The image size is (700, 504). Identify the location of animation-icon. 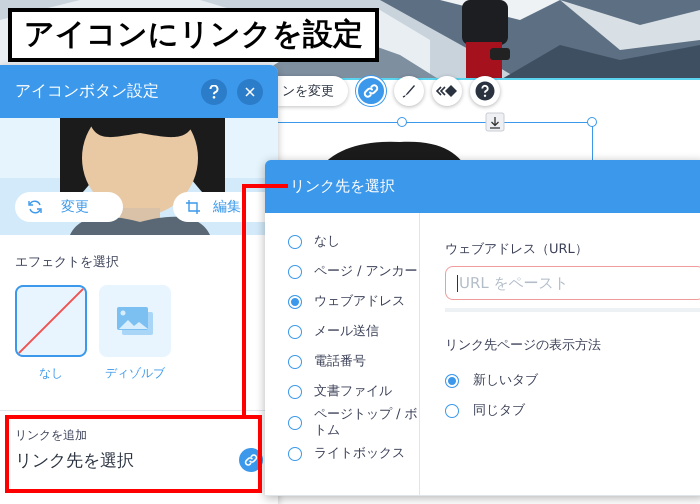
(447, 91).